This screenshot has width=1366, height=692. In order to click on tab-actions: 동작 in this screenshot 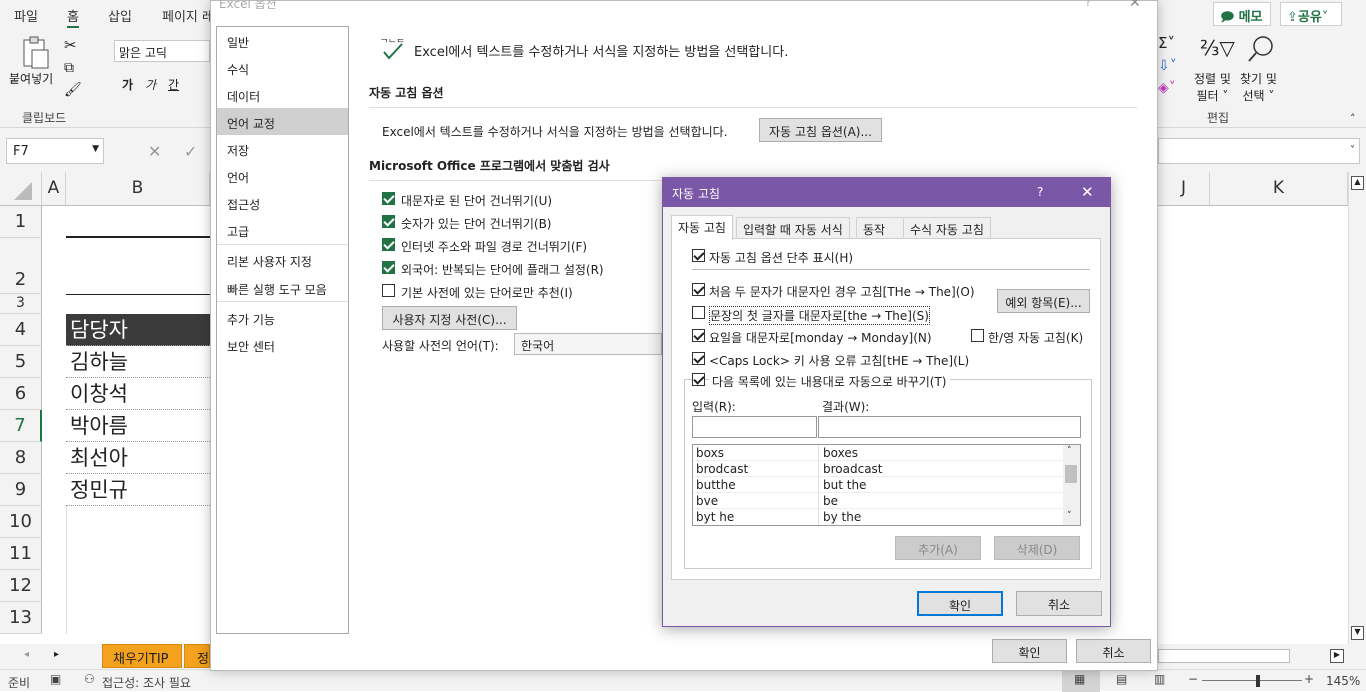, I will do `click(880, 228)`.